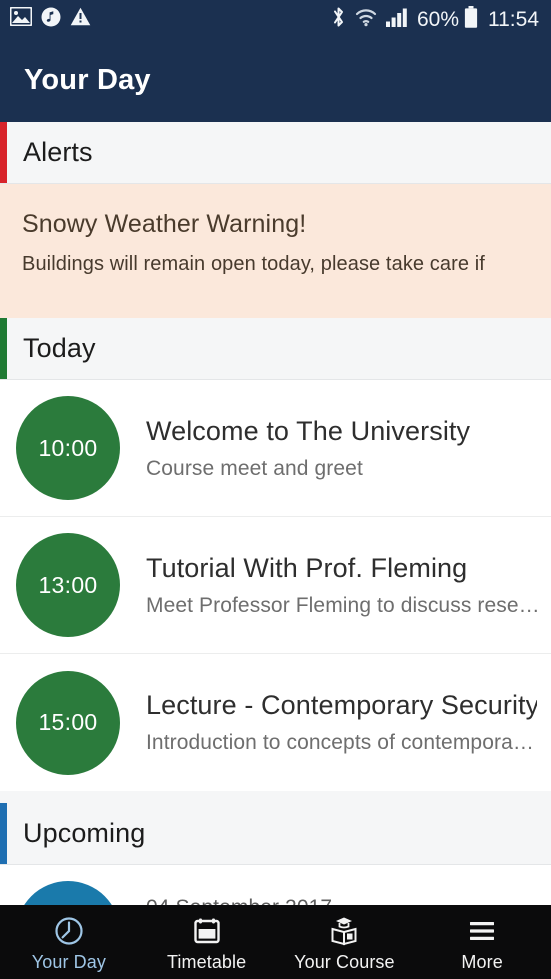 The height and width of the screenshot is (979, 551). I want to click on music-note-icon, so click(51, 19).